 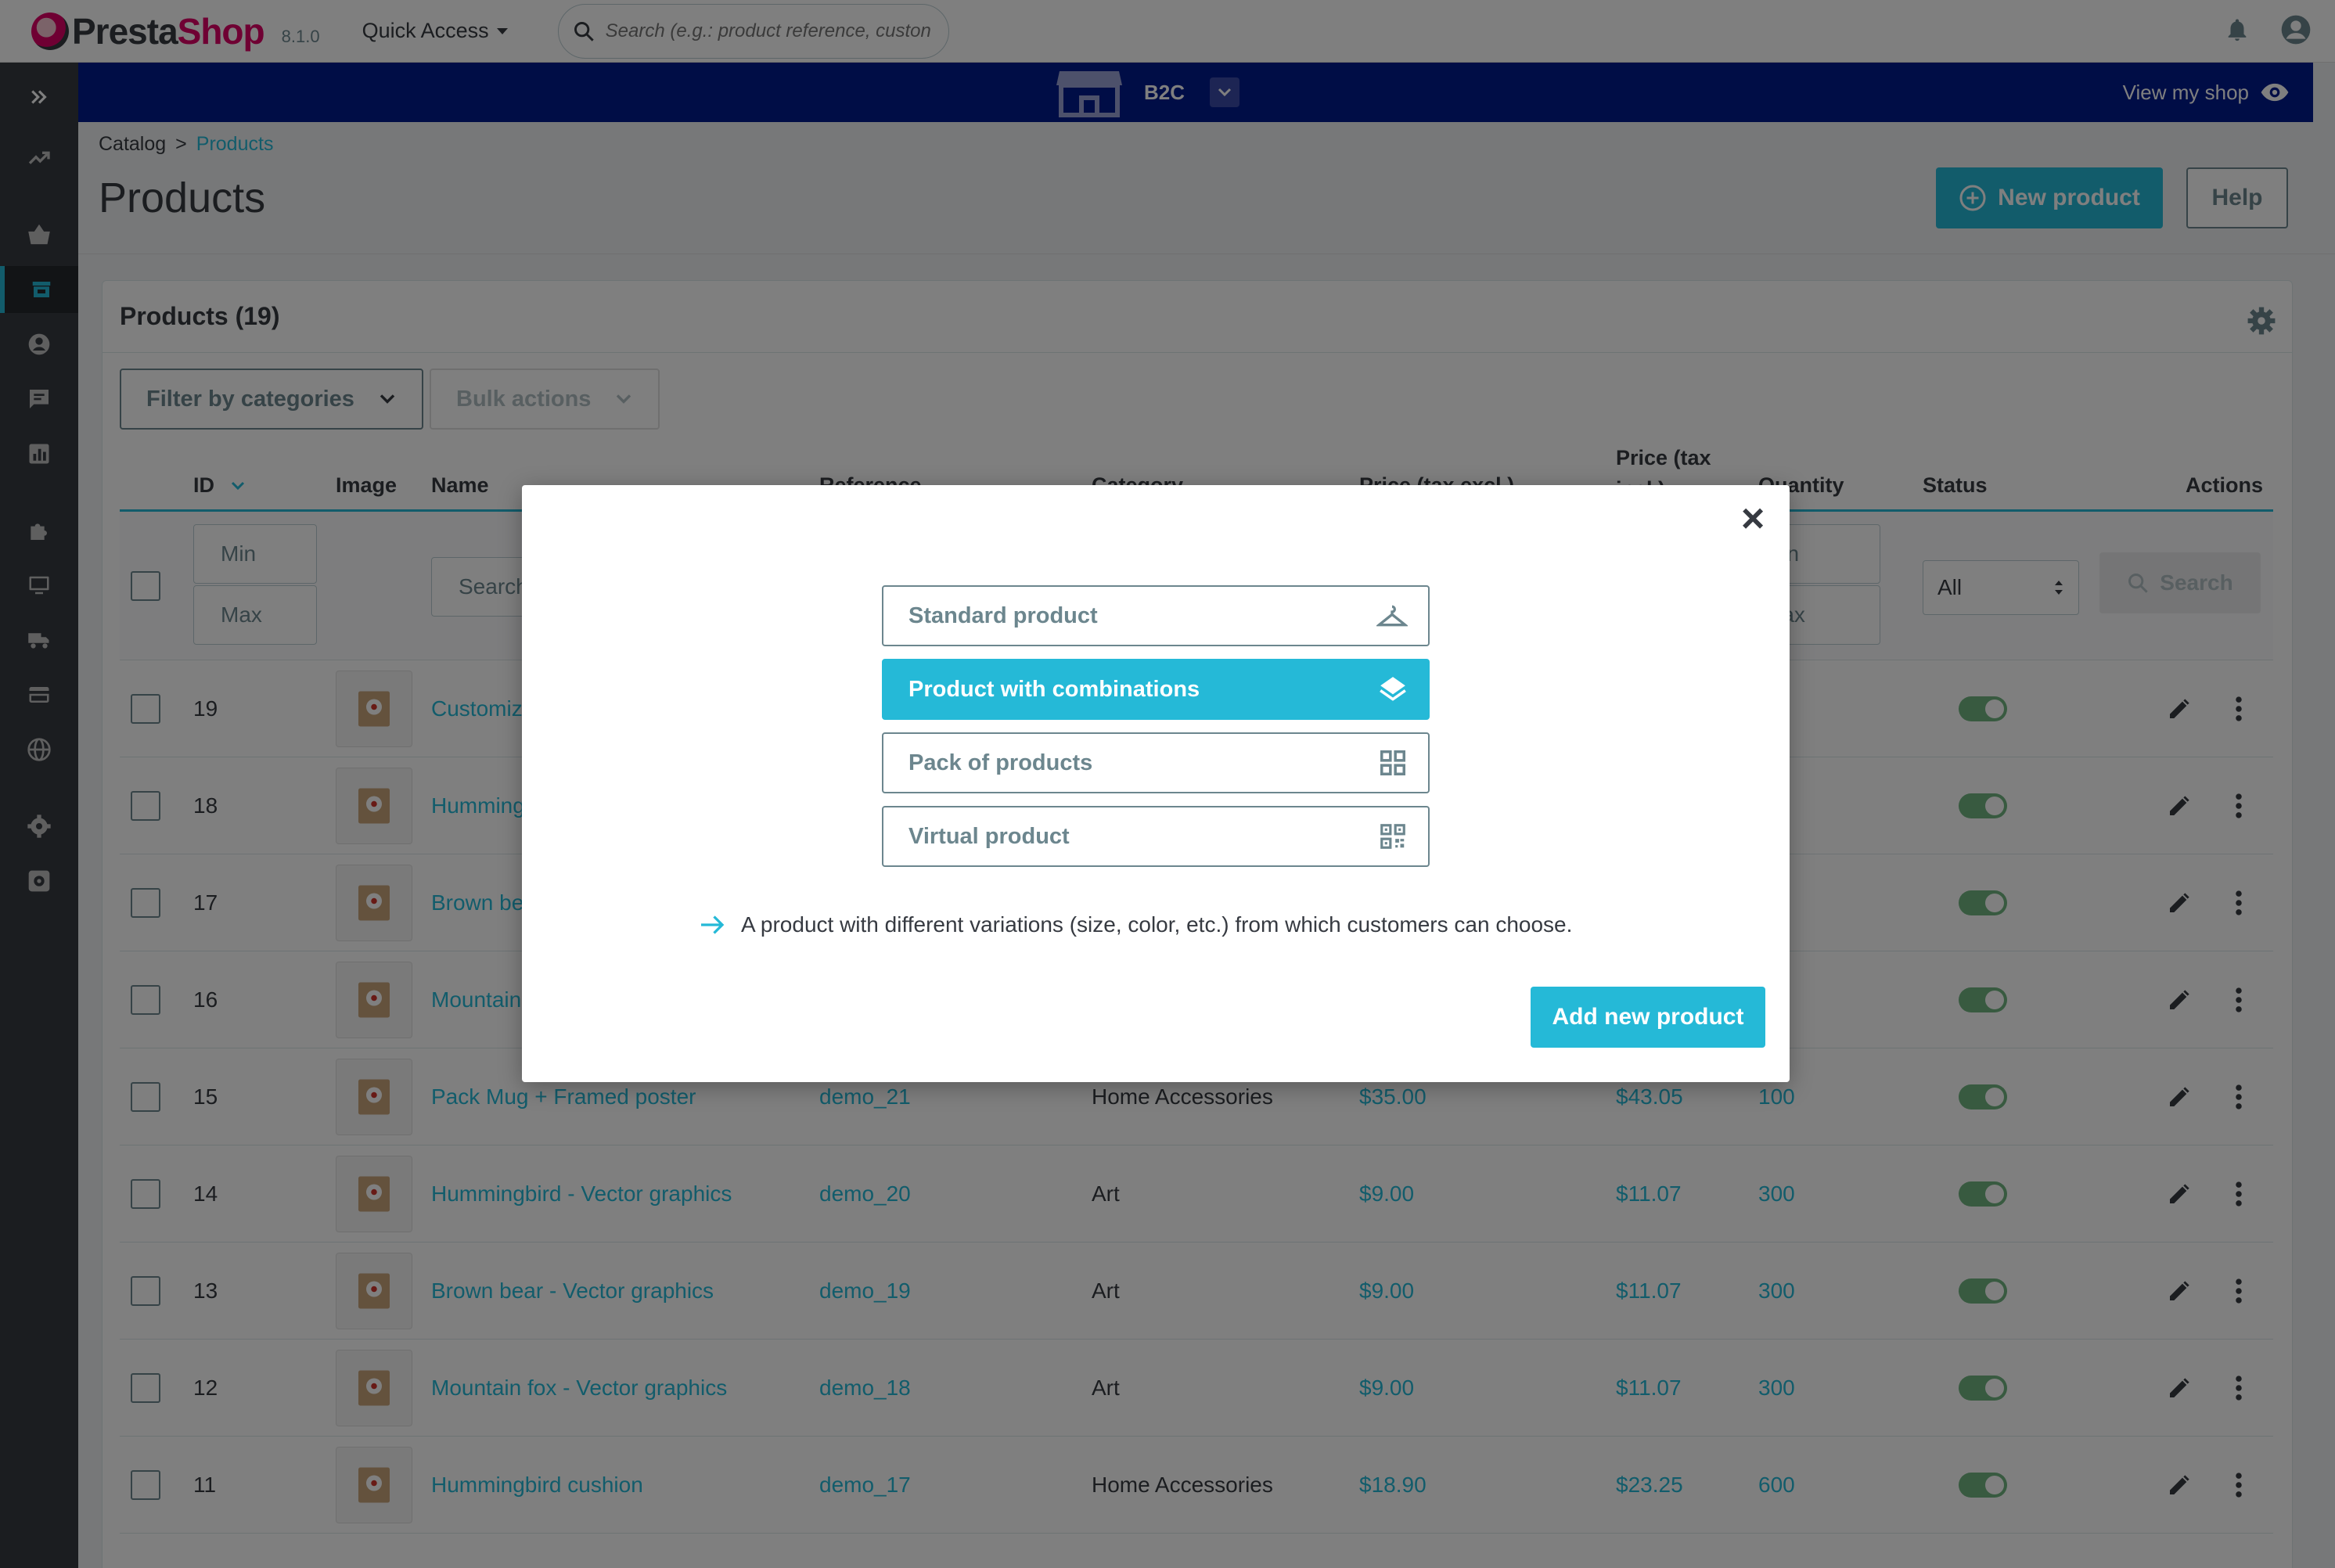 I want to click on qr-icon, so click(x=1393, y=837).